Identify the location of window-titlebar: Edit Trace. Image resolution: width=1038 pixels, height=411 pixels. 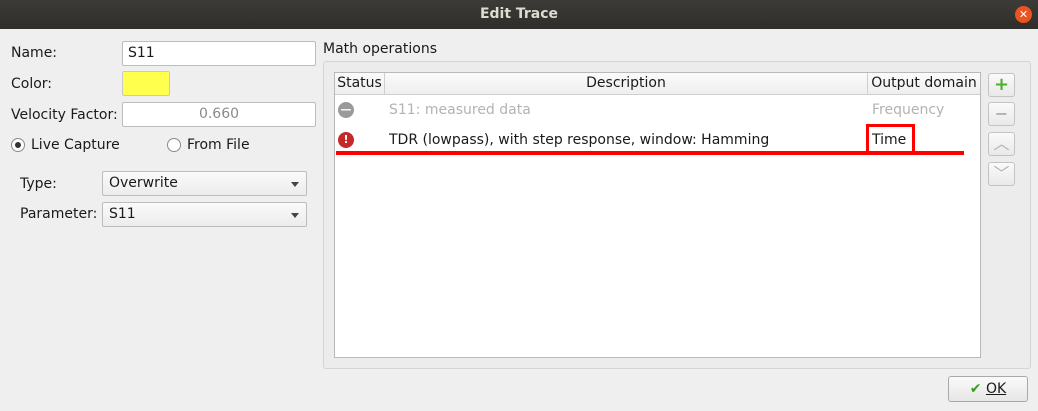
(519, 14).